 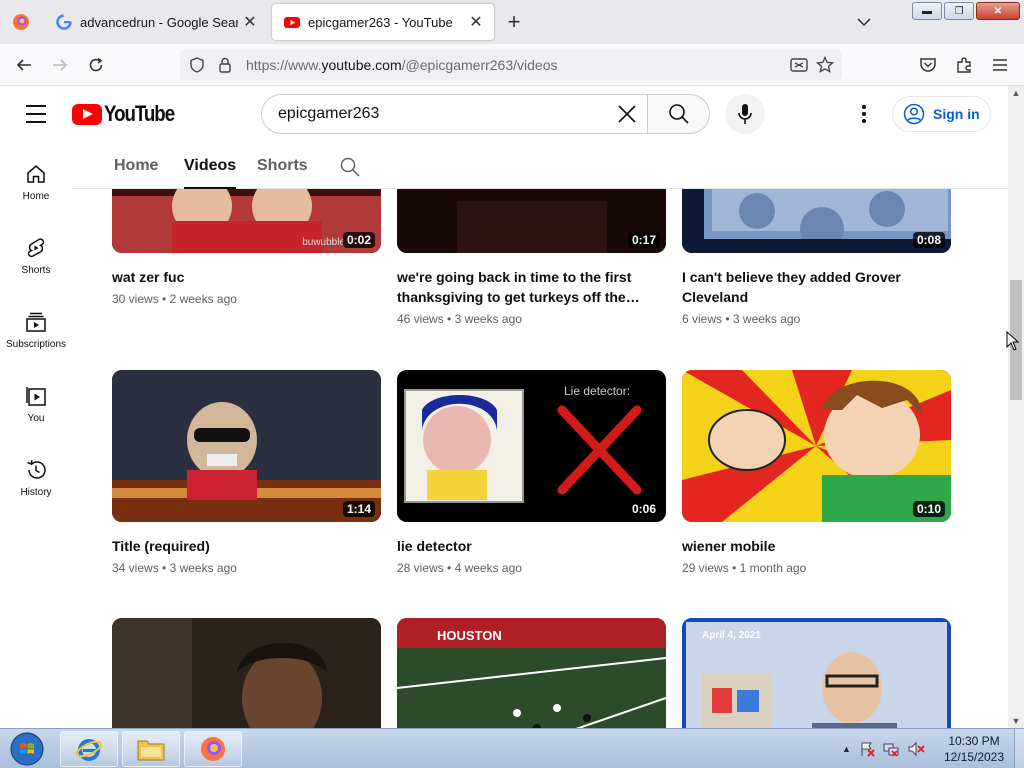 I want to click on sign-in-button: Sign in, so click(x=941, y=114).